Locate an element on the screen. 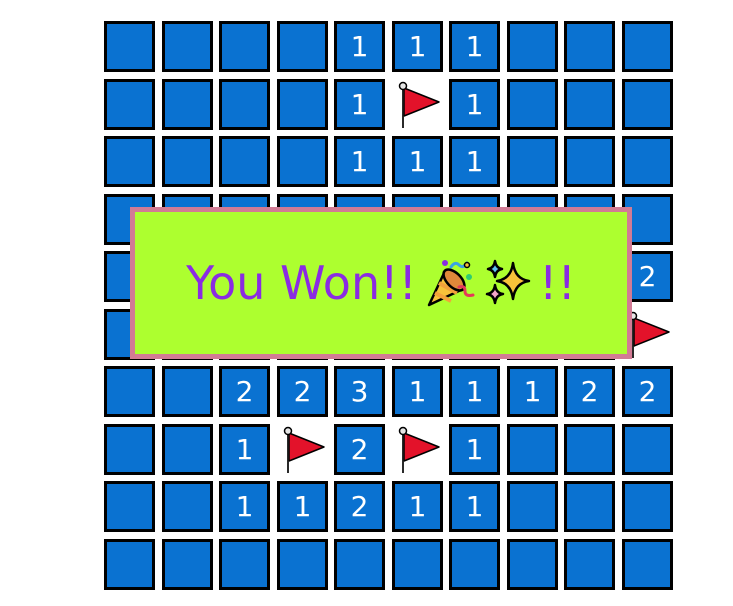 The width and height of the screenshot is (733, 606). party-popper-icon is located at coordinates (449, 283).